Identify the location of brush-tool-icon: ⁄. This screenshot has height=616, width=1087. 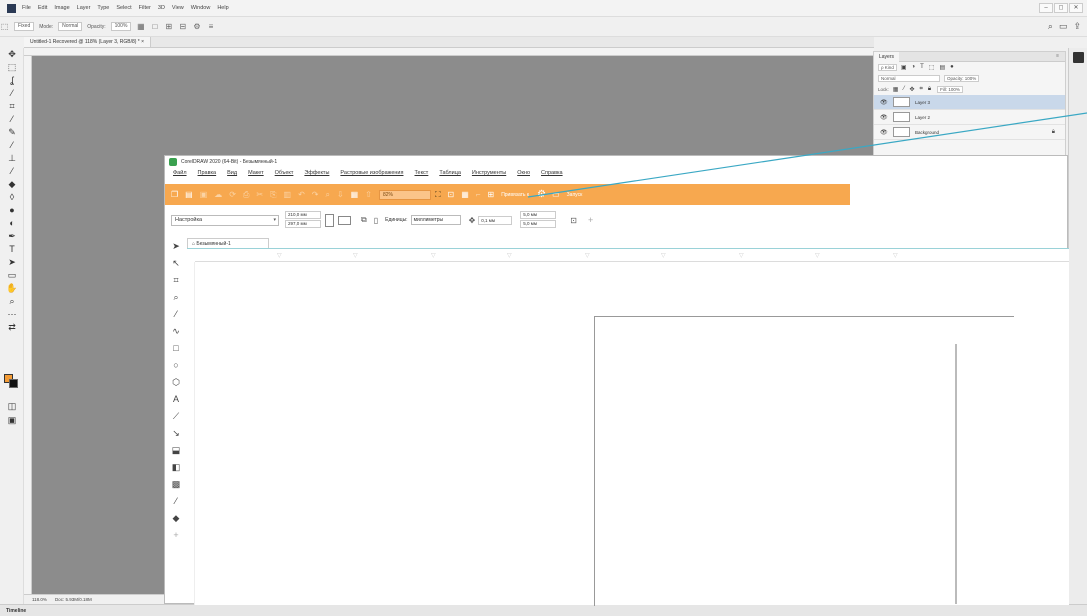
(12, 145).